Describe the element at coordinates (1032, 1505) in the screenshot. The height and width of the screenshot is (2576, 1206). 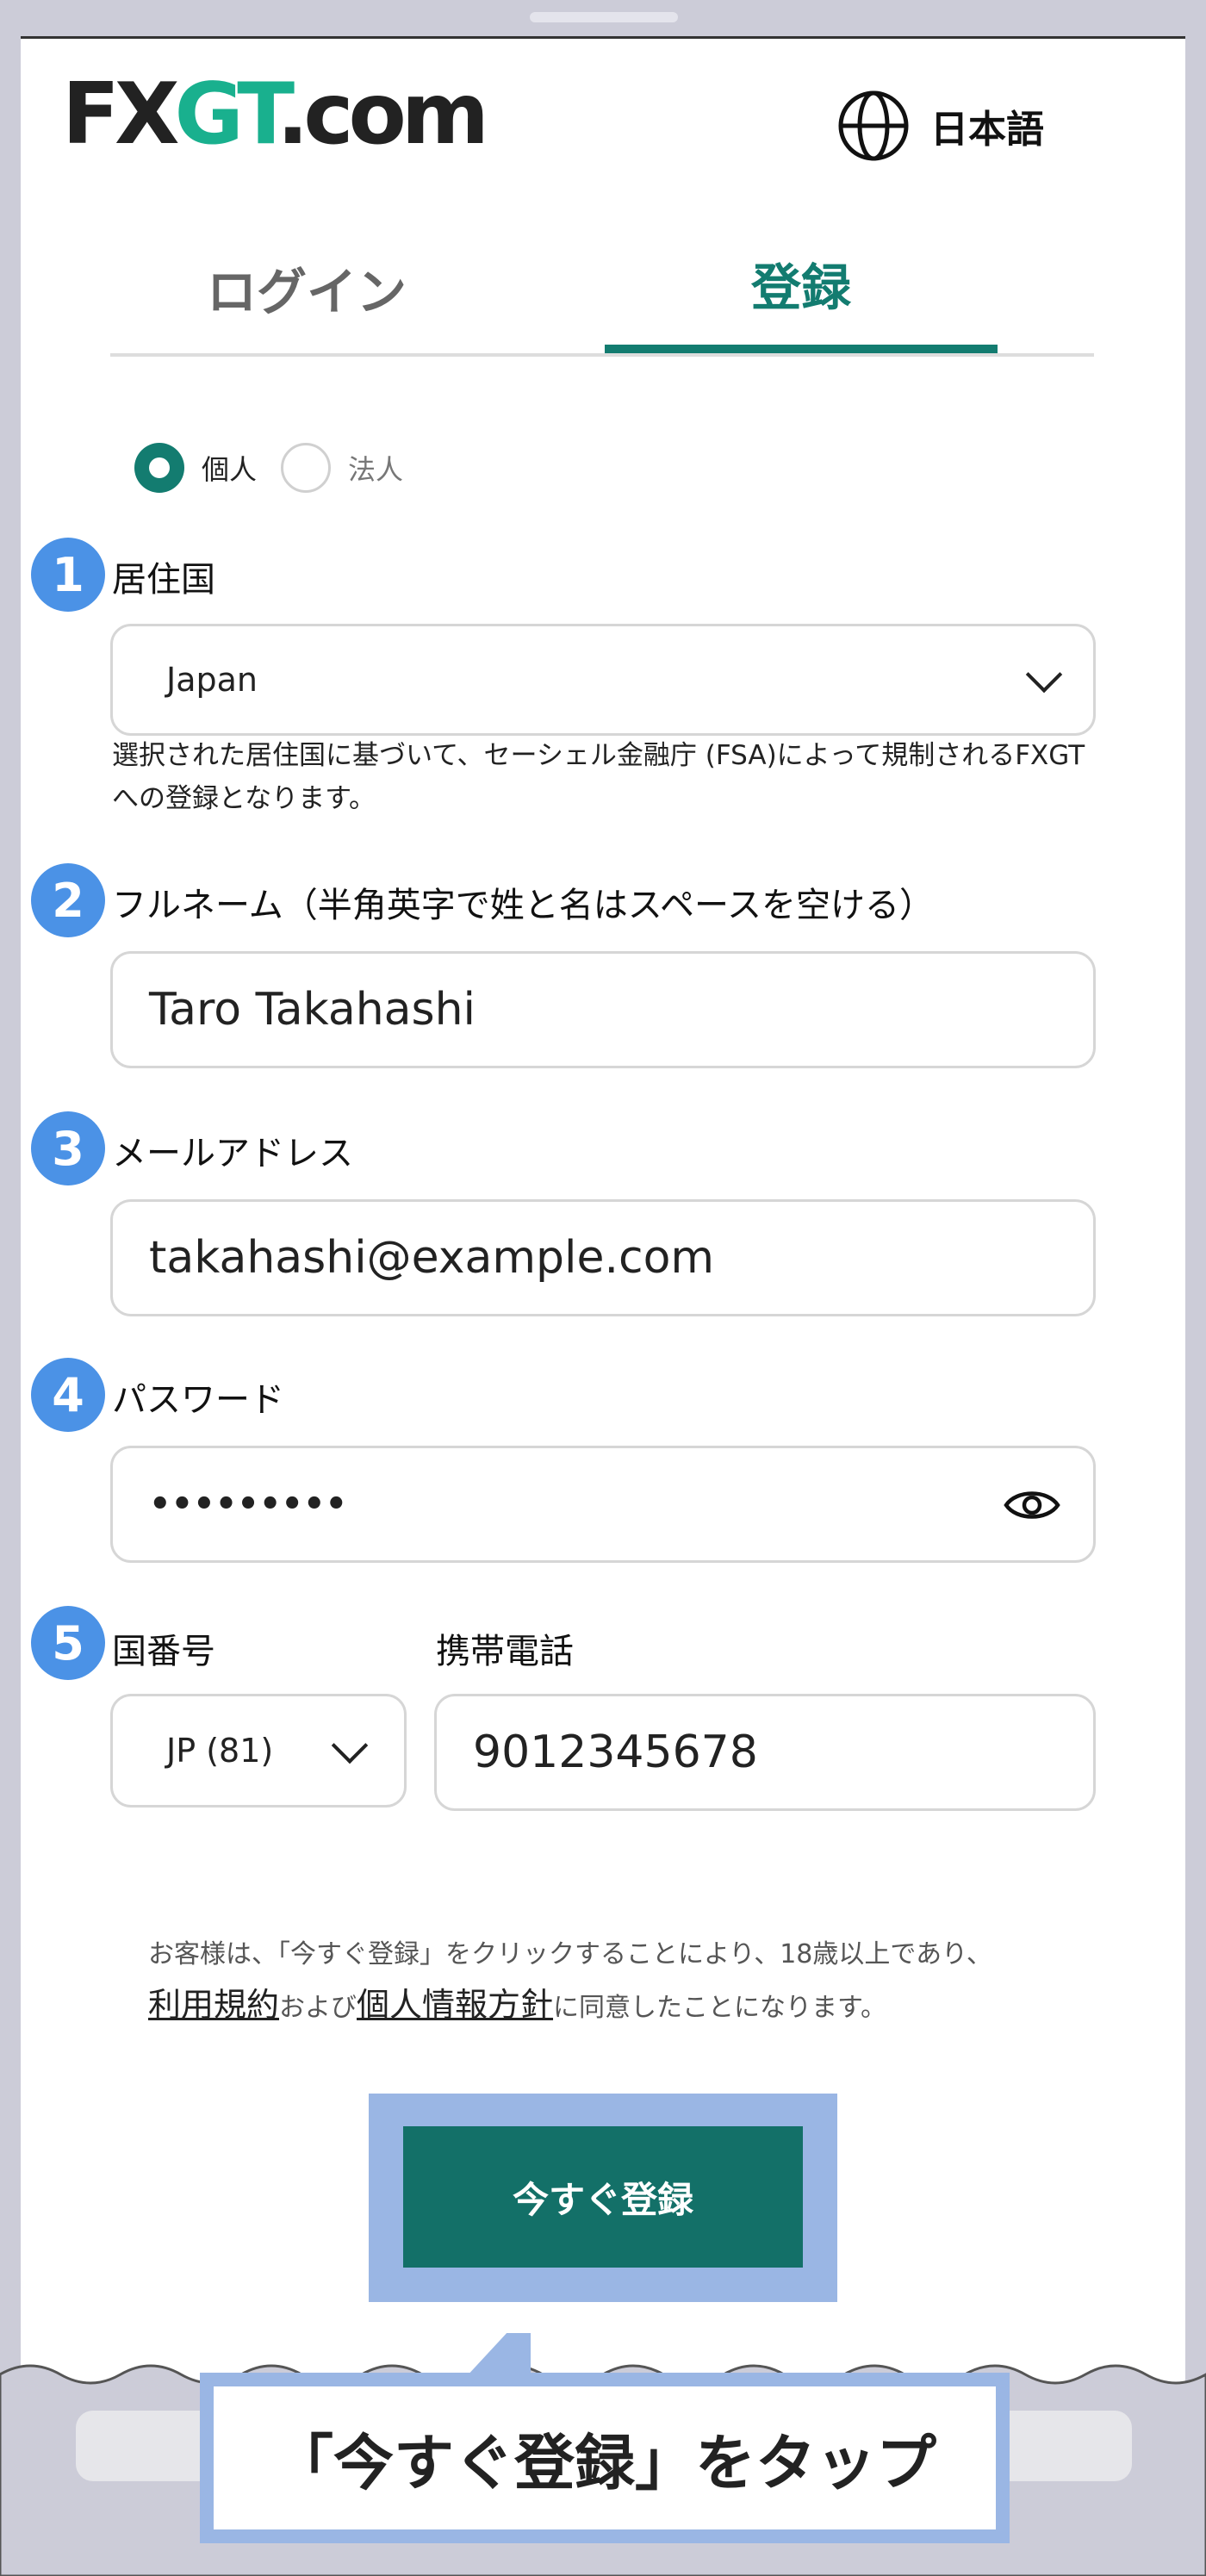
I see `eye-icon` at that location.